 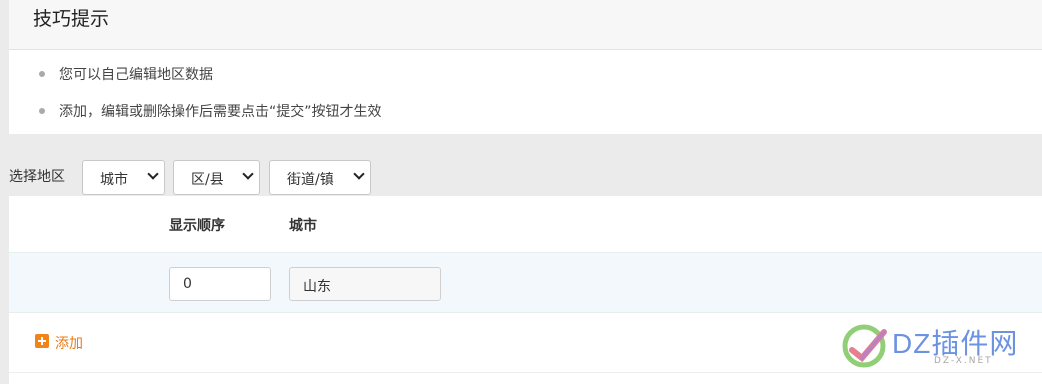 What do you see at coordinates (71, 19) in the screenshot?
I see `tips-title: 技巧提示` at bounding box center [71, 19].